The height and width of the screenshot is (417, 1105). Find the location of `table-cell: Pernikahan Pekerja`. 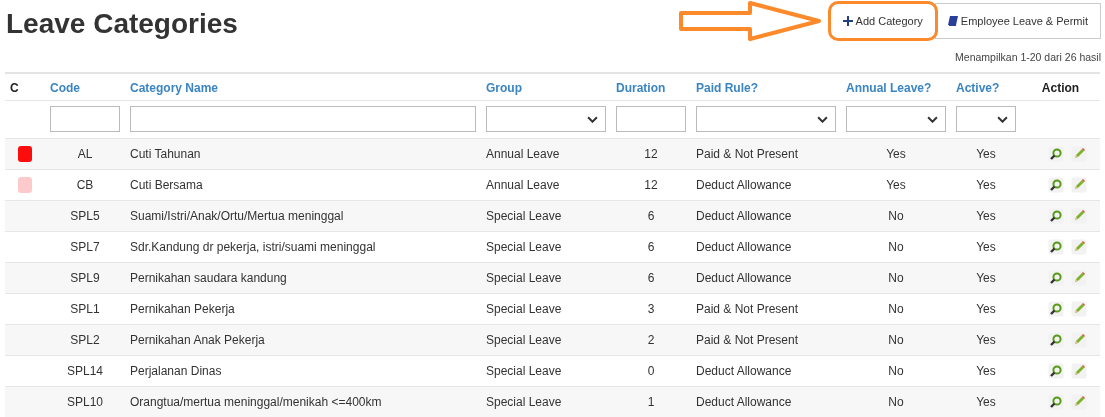

table-cell: Pernikahan Pekerja is located at coordinates (182, 309).